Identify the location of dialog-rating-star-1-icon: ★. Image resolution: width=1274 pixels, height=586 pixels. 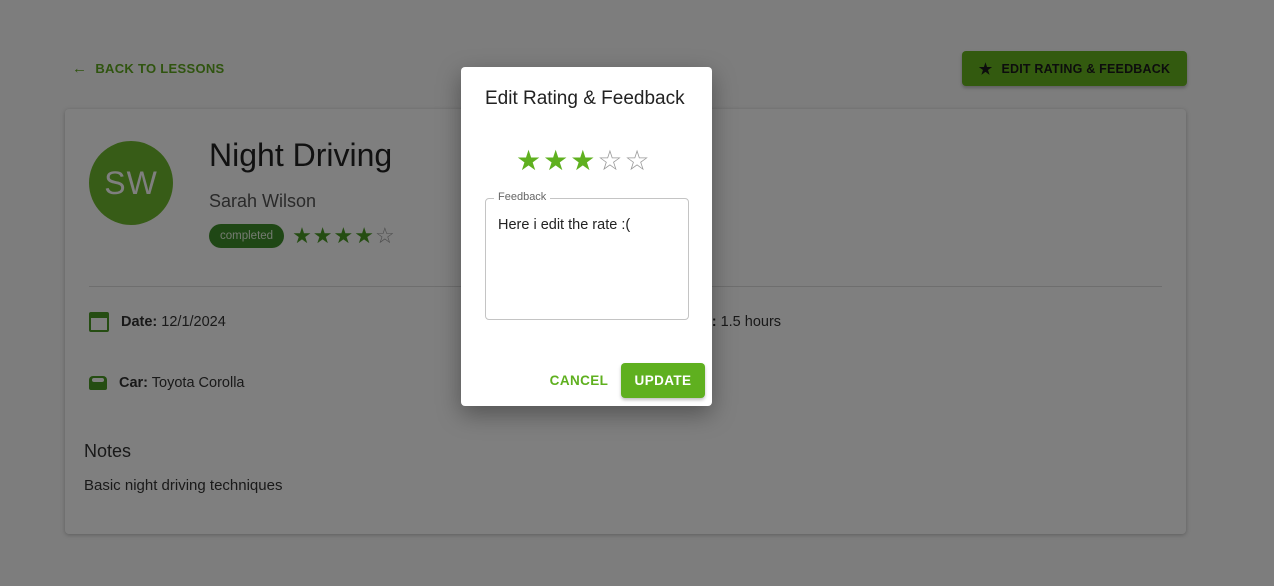
(529, 160).